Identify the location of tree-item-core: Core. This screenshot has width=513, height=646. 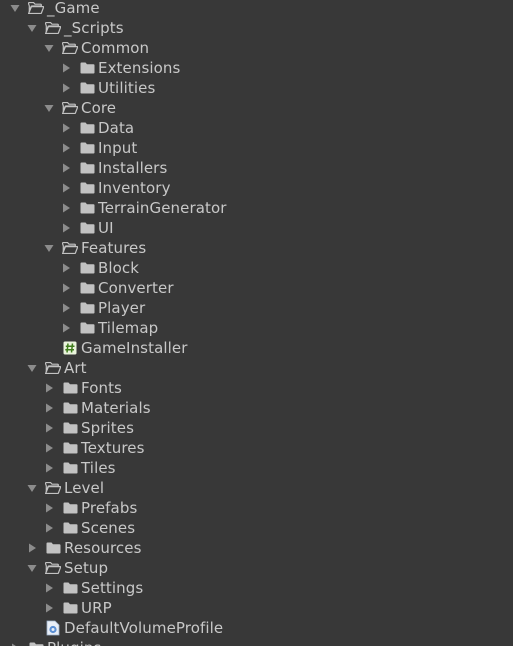
(256, 108).